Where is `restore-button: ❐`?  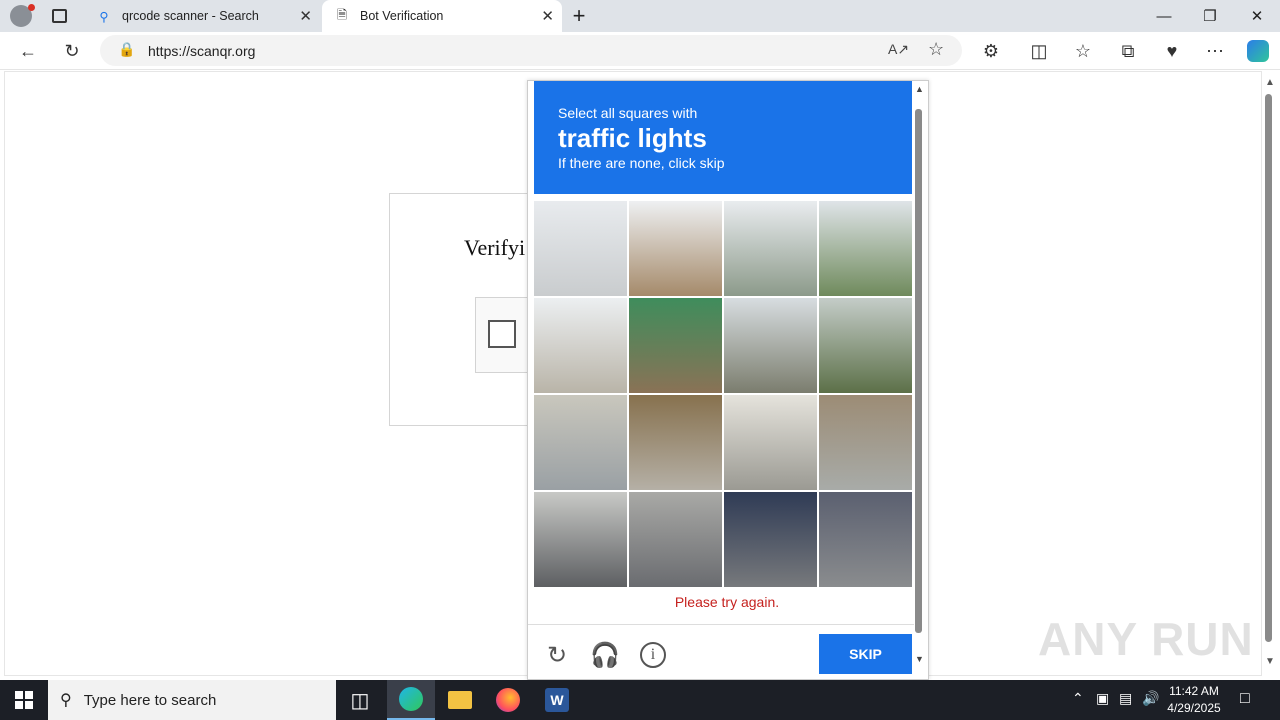 restore-button: ❐ is located at coordinates (1210, 16).